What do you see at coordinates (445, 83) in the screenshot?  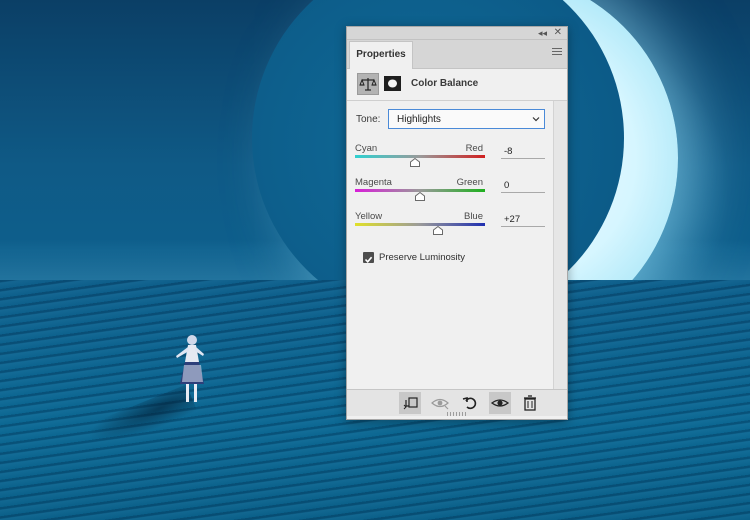 I see `adjustment-title: Color Balance` at bounding box center [445, 83].